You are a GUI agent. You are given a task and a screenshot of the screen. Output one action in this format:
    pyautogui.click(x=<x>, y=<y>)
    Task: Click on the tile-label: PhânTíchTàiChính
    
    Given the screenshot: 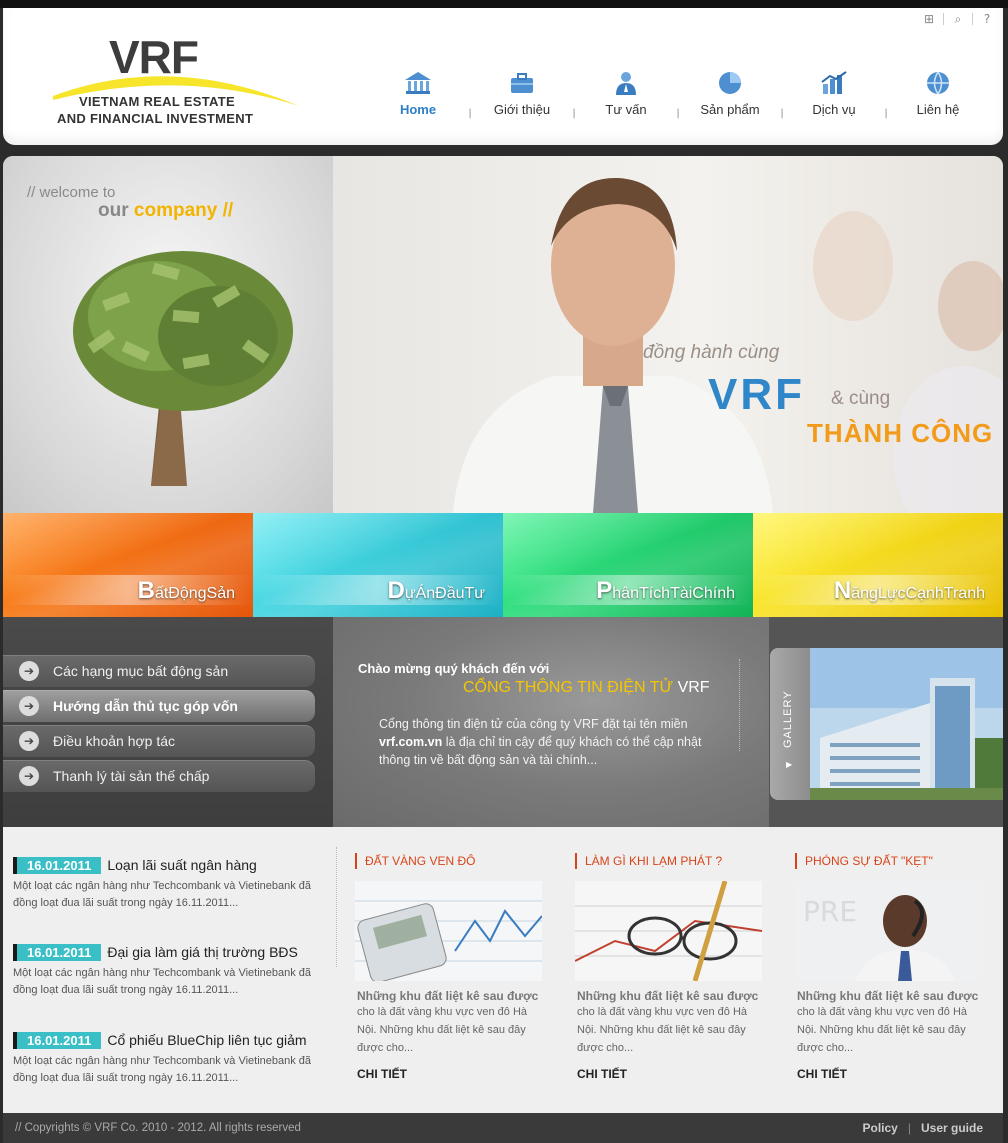 What is the action you would take?
    pyautogui.click(x=665, y=591)
    